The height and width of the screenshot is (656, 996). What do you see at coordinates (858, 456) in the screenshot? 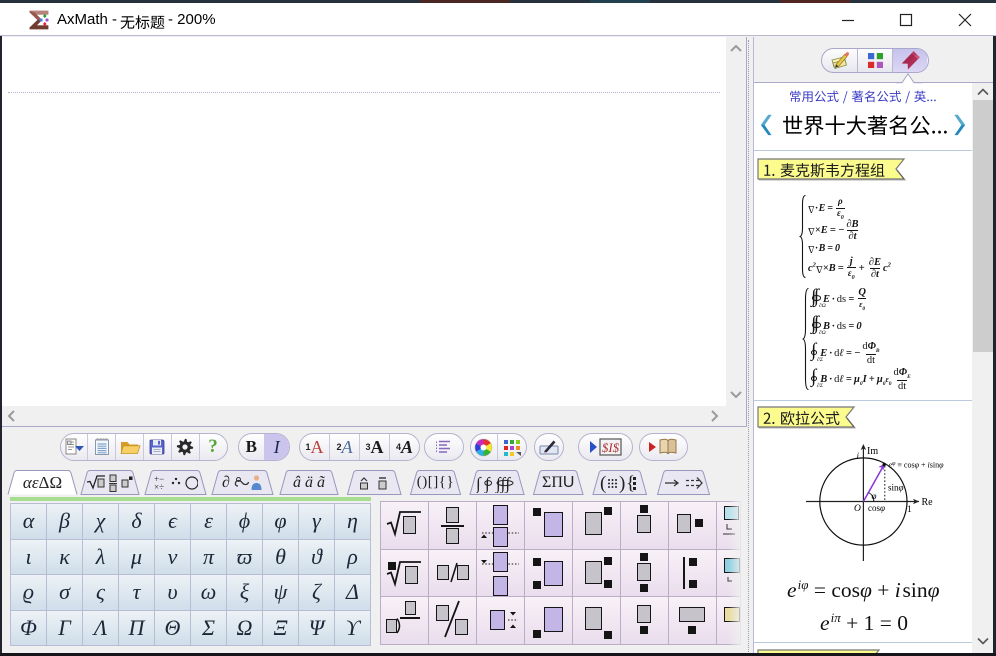
I see `svg-text: i` at bounding box center [858, 456].